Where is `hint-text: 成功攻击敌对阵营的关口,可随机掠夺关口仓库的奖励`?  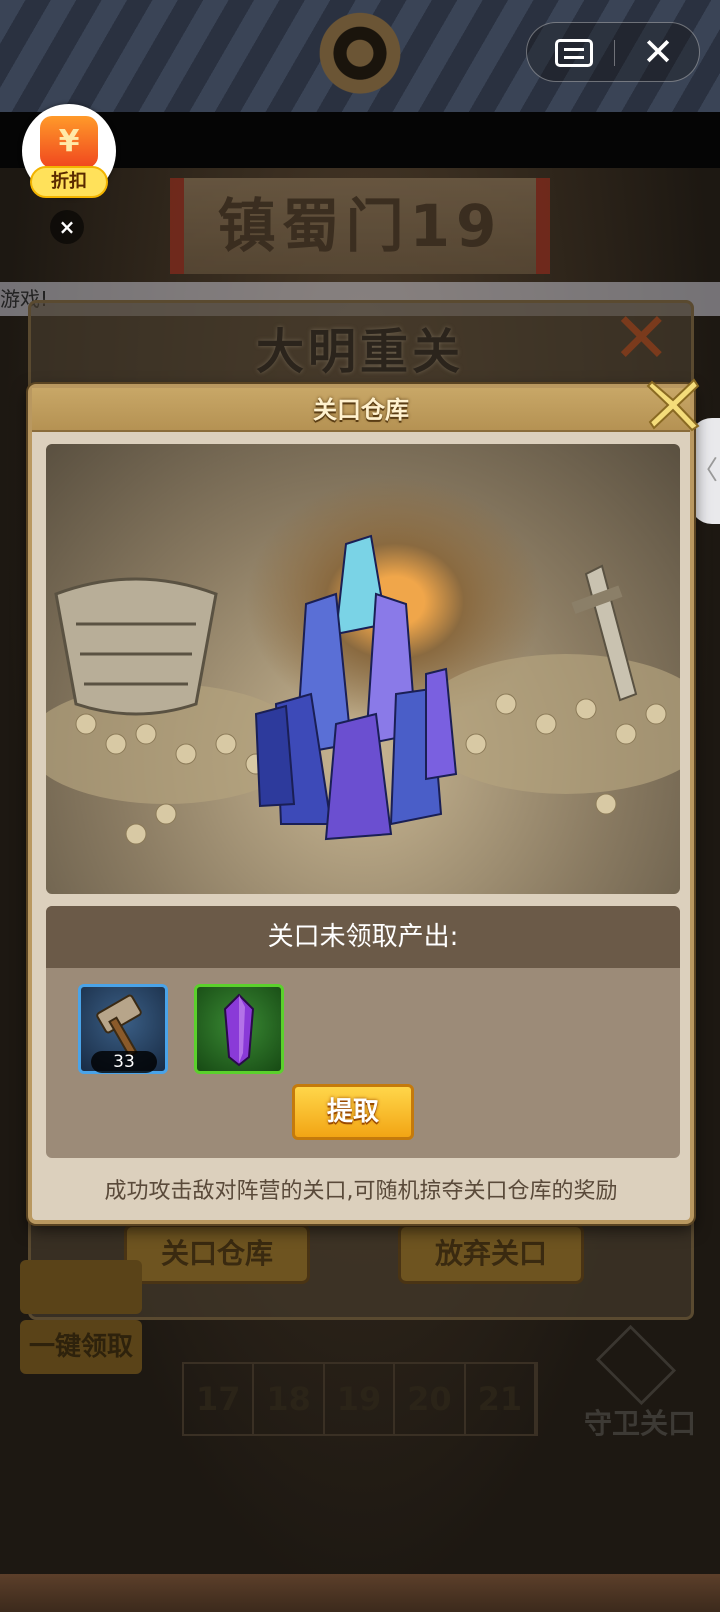
hint-text: 成功攻击敌对阵营的关口,可随机掠夺关口仓库的奖励 is located at coordinates (361, 1191).